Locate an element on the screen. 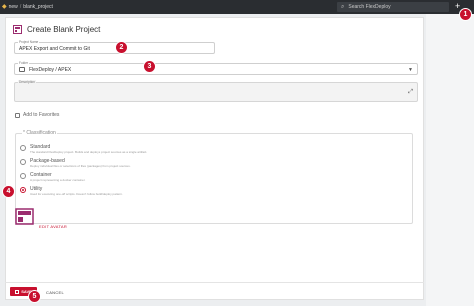 The width and height of the screenshot is (474, 306). project-name-value: APEX Export and Commit to Git is located at coordinates (54, 49).